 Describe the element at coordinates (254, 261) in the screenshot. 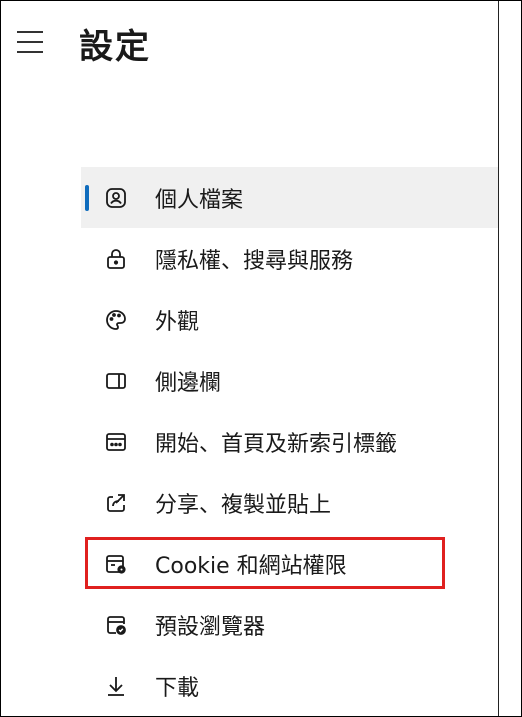

I see `nav-label: 隱私權、搜尋與服務` at that location.